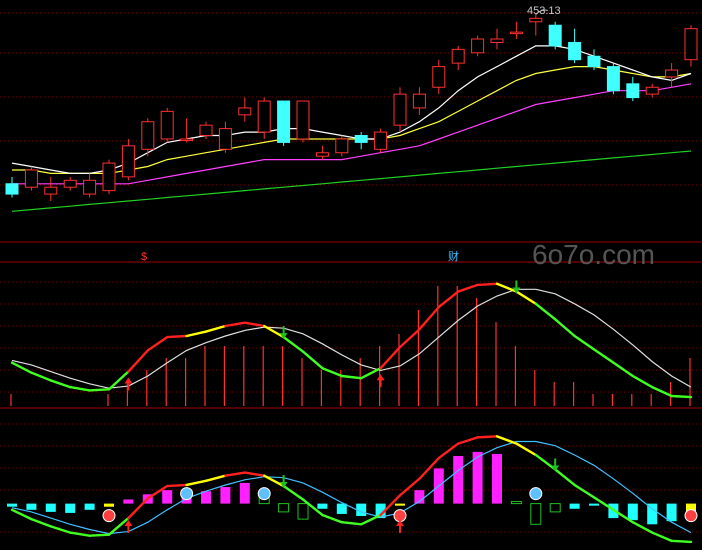 The image size is (702, 550). What do you see at coordinates (400, 526) in the screenshot?
I see `buy-arrow-icon` at bounding box center [400, 526].